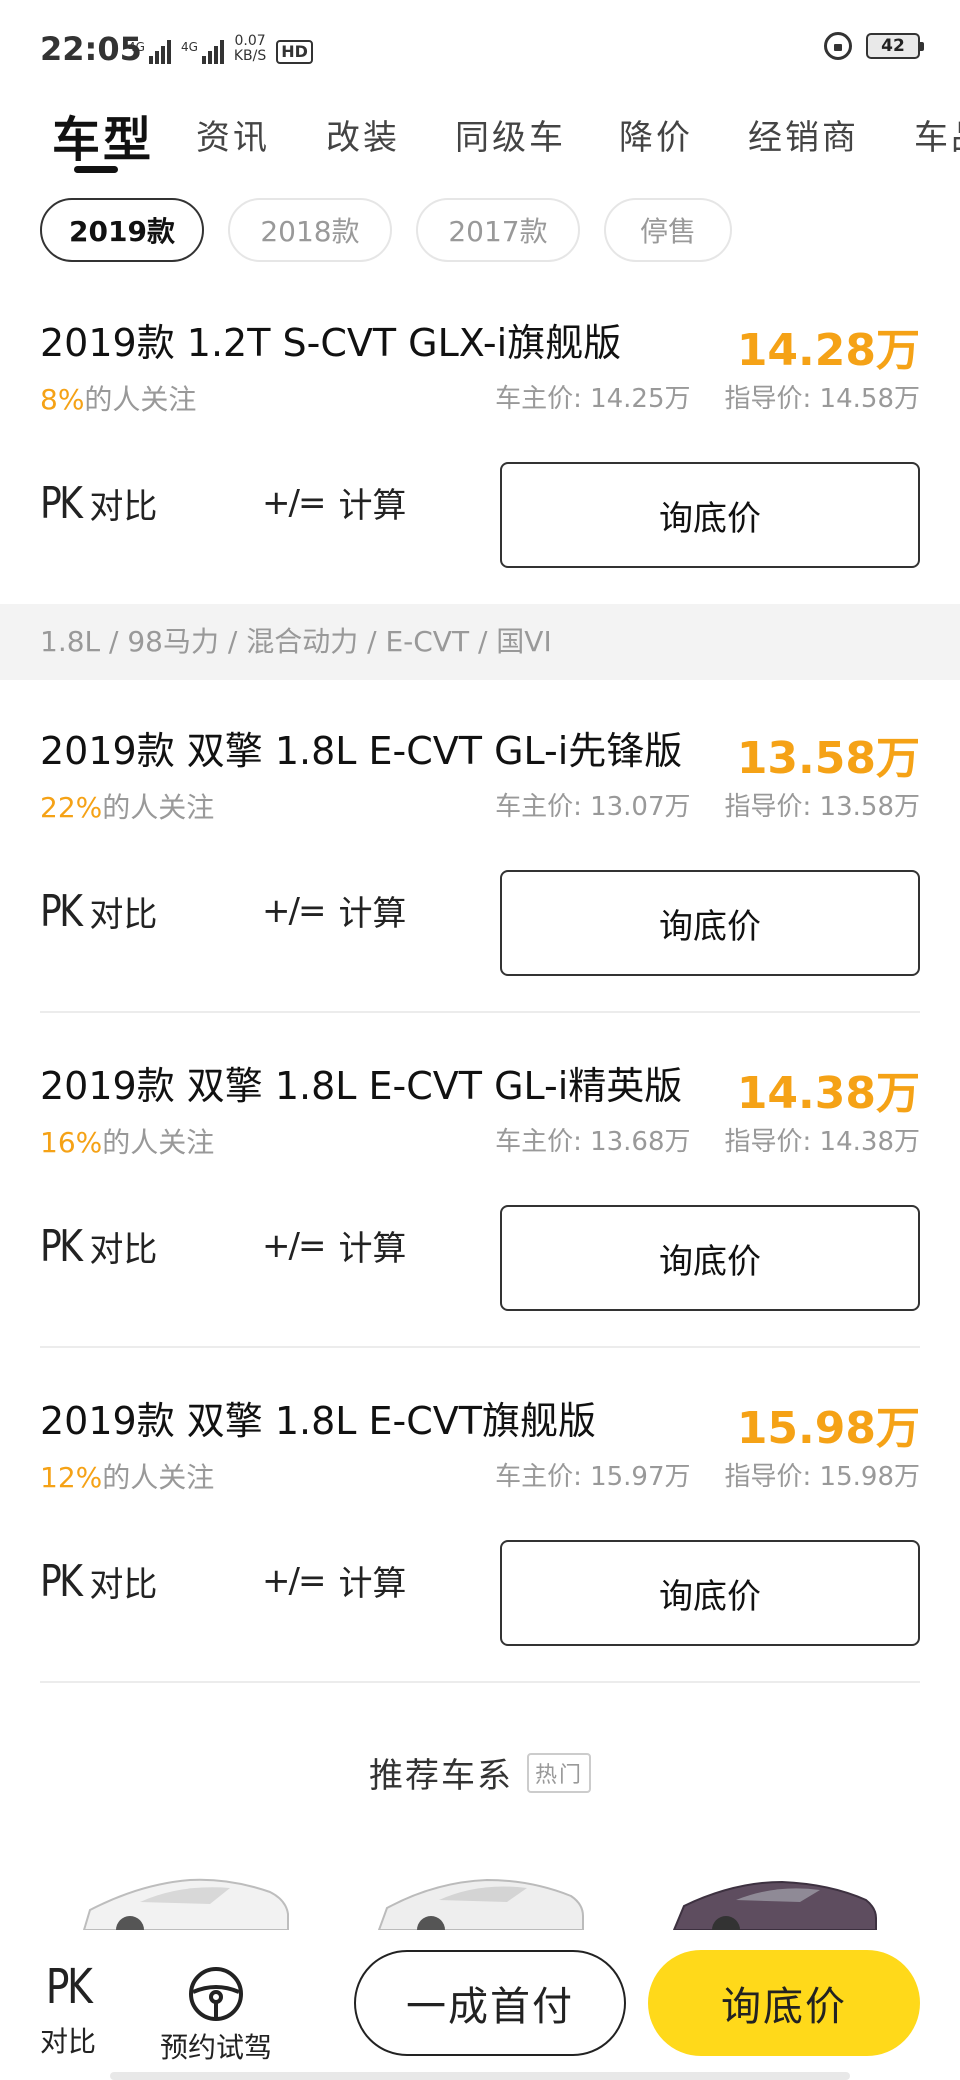  I want to click on chip-2017: 2017款, so click(498, 230).